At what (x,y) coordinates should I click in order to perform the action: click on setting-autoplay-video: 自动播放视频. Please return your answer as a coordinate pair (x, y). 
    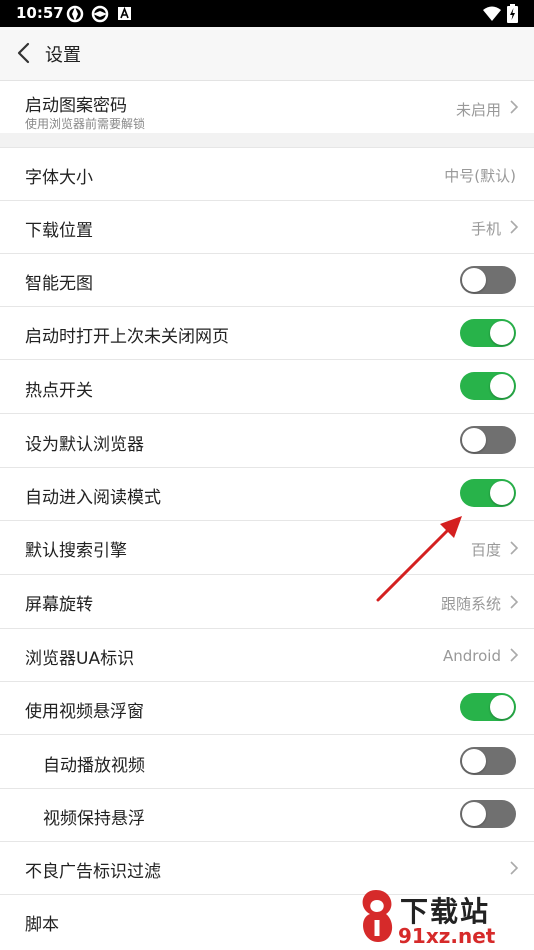
    Looking at the image, I should click on (267, 762).